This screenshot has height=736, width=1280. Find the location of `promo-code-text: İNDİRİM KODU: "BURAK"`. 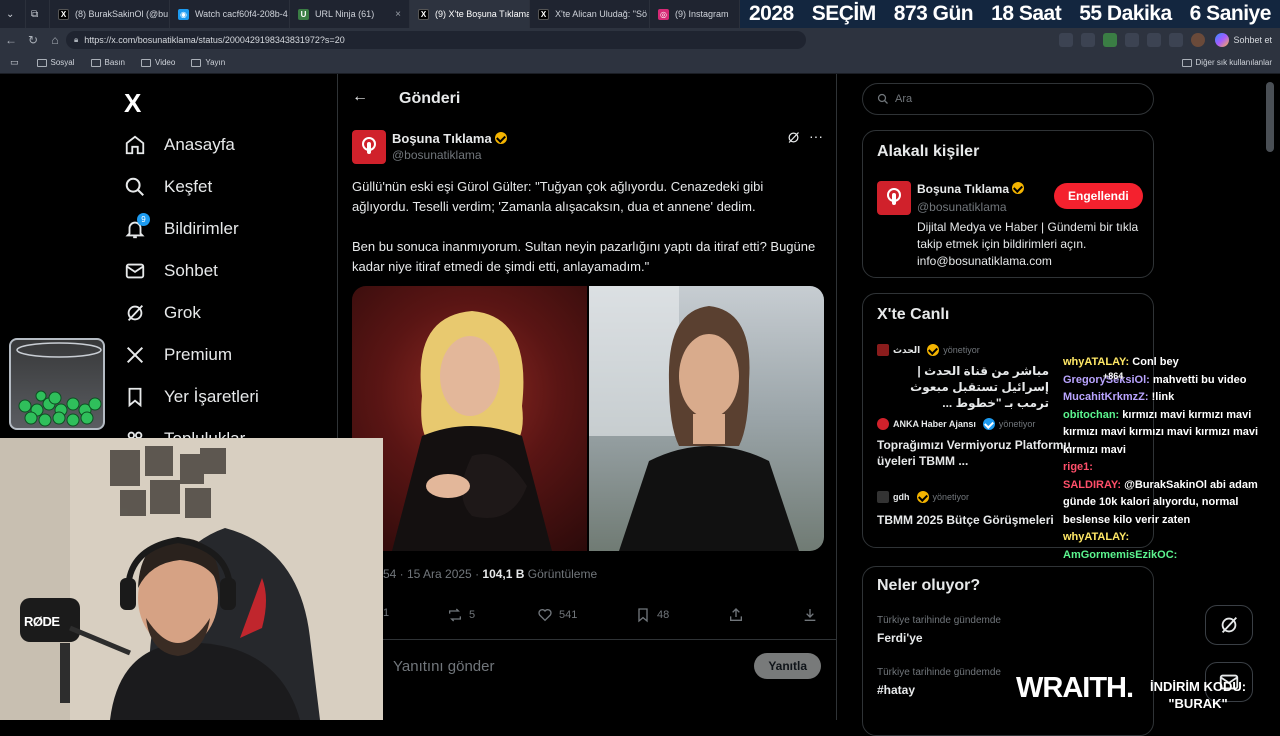

promo-code-text: İNDİRİM KODU: "BURAK" is located at coordinates (1198, 695).